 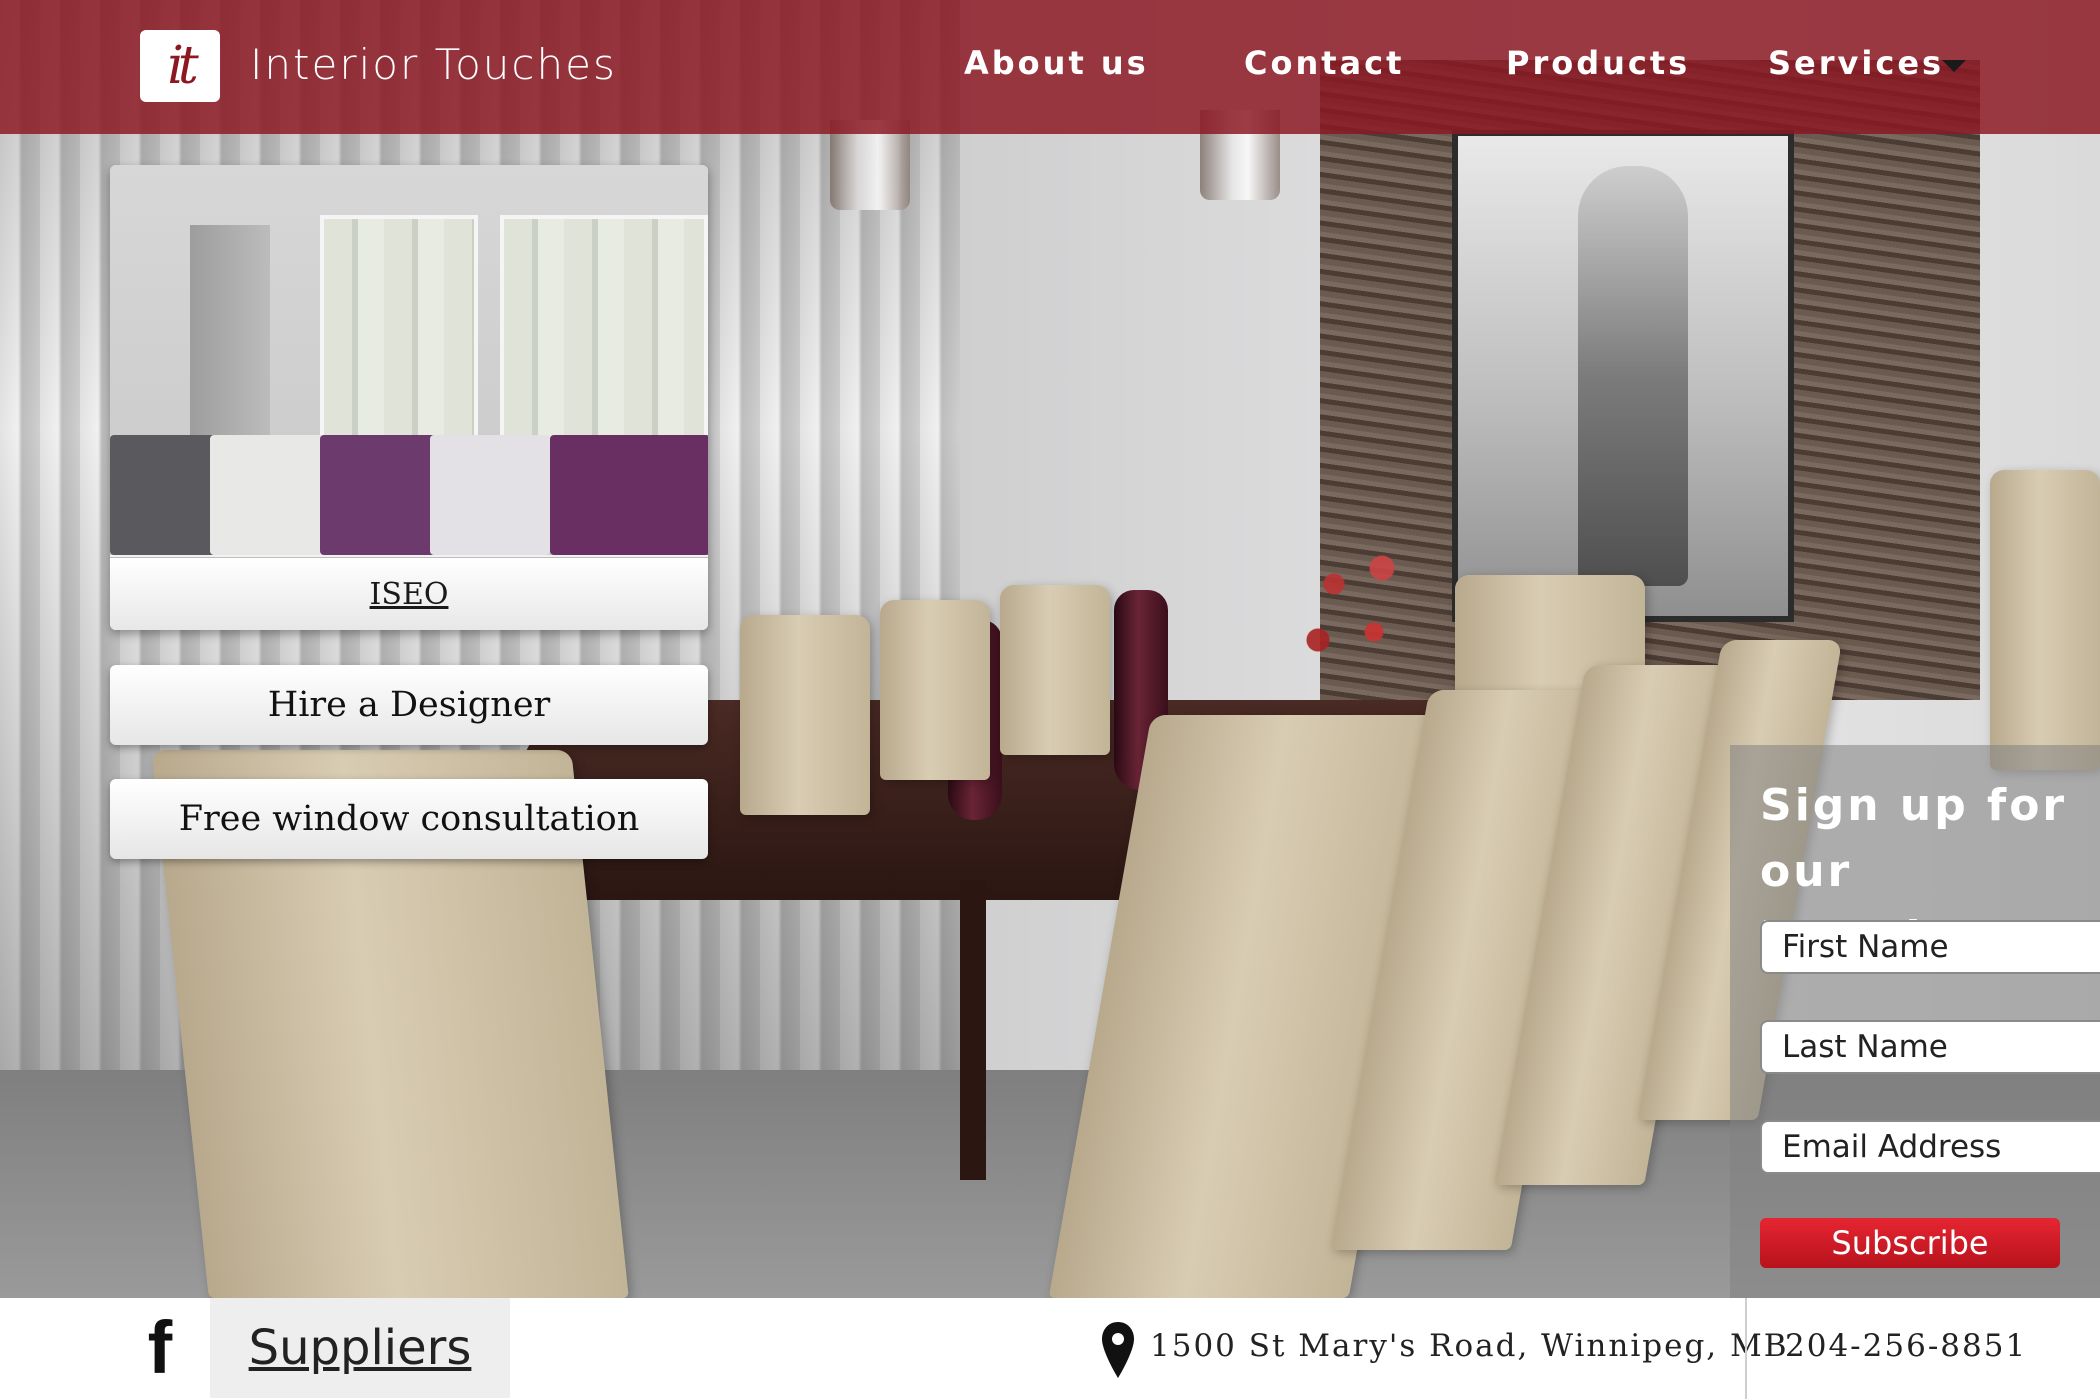 I want to click on logo-mark: it, so click(x=182, y=66).